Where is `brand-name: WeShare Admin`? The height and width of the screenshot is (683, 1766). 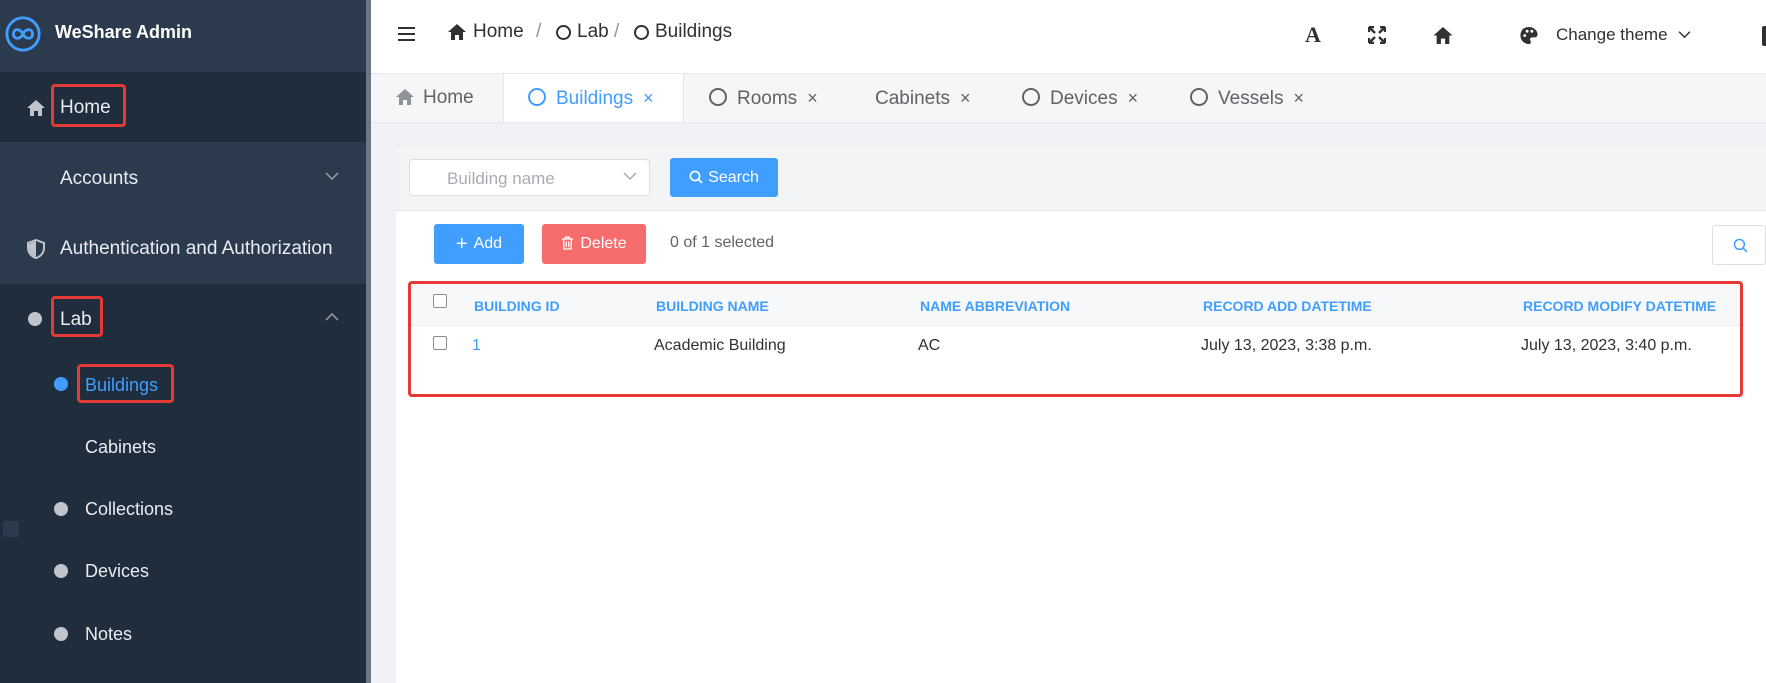 brand-name: WeShare Admin is located at coordinates (124, 32).